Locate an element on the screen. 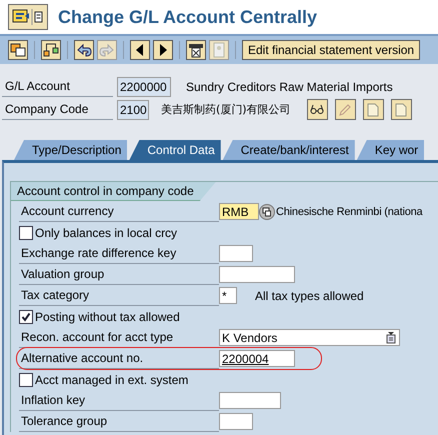 This screenshot has height=435, width=438. field-label: Tax category is located at coordinates (119, 295).